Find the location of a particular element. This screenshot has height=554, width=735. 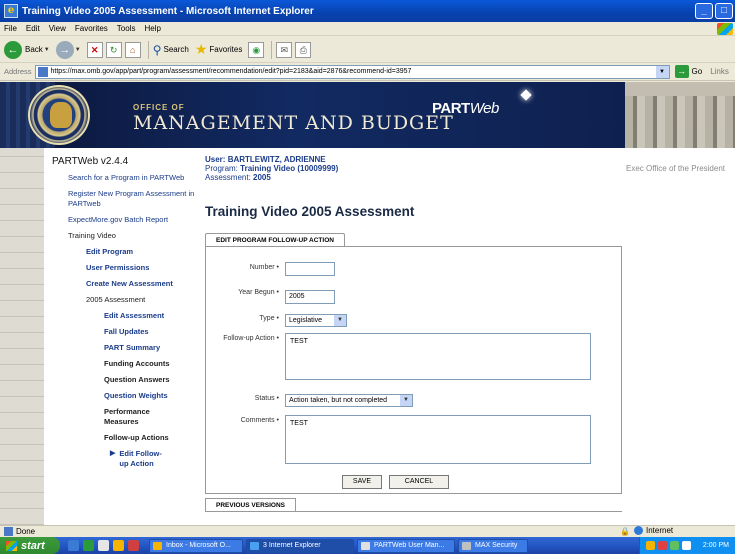

status-text: Done is located at coordinates (26, 531).